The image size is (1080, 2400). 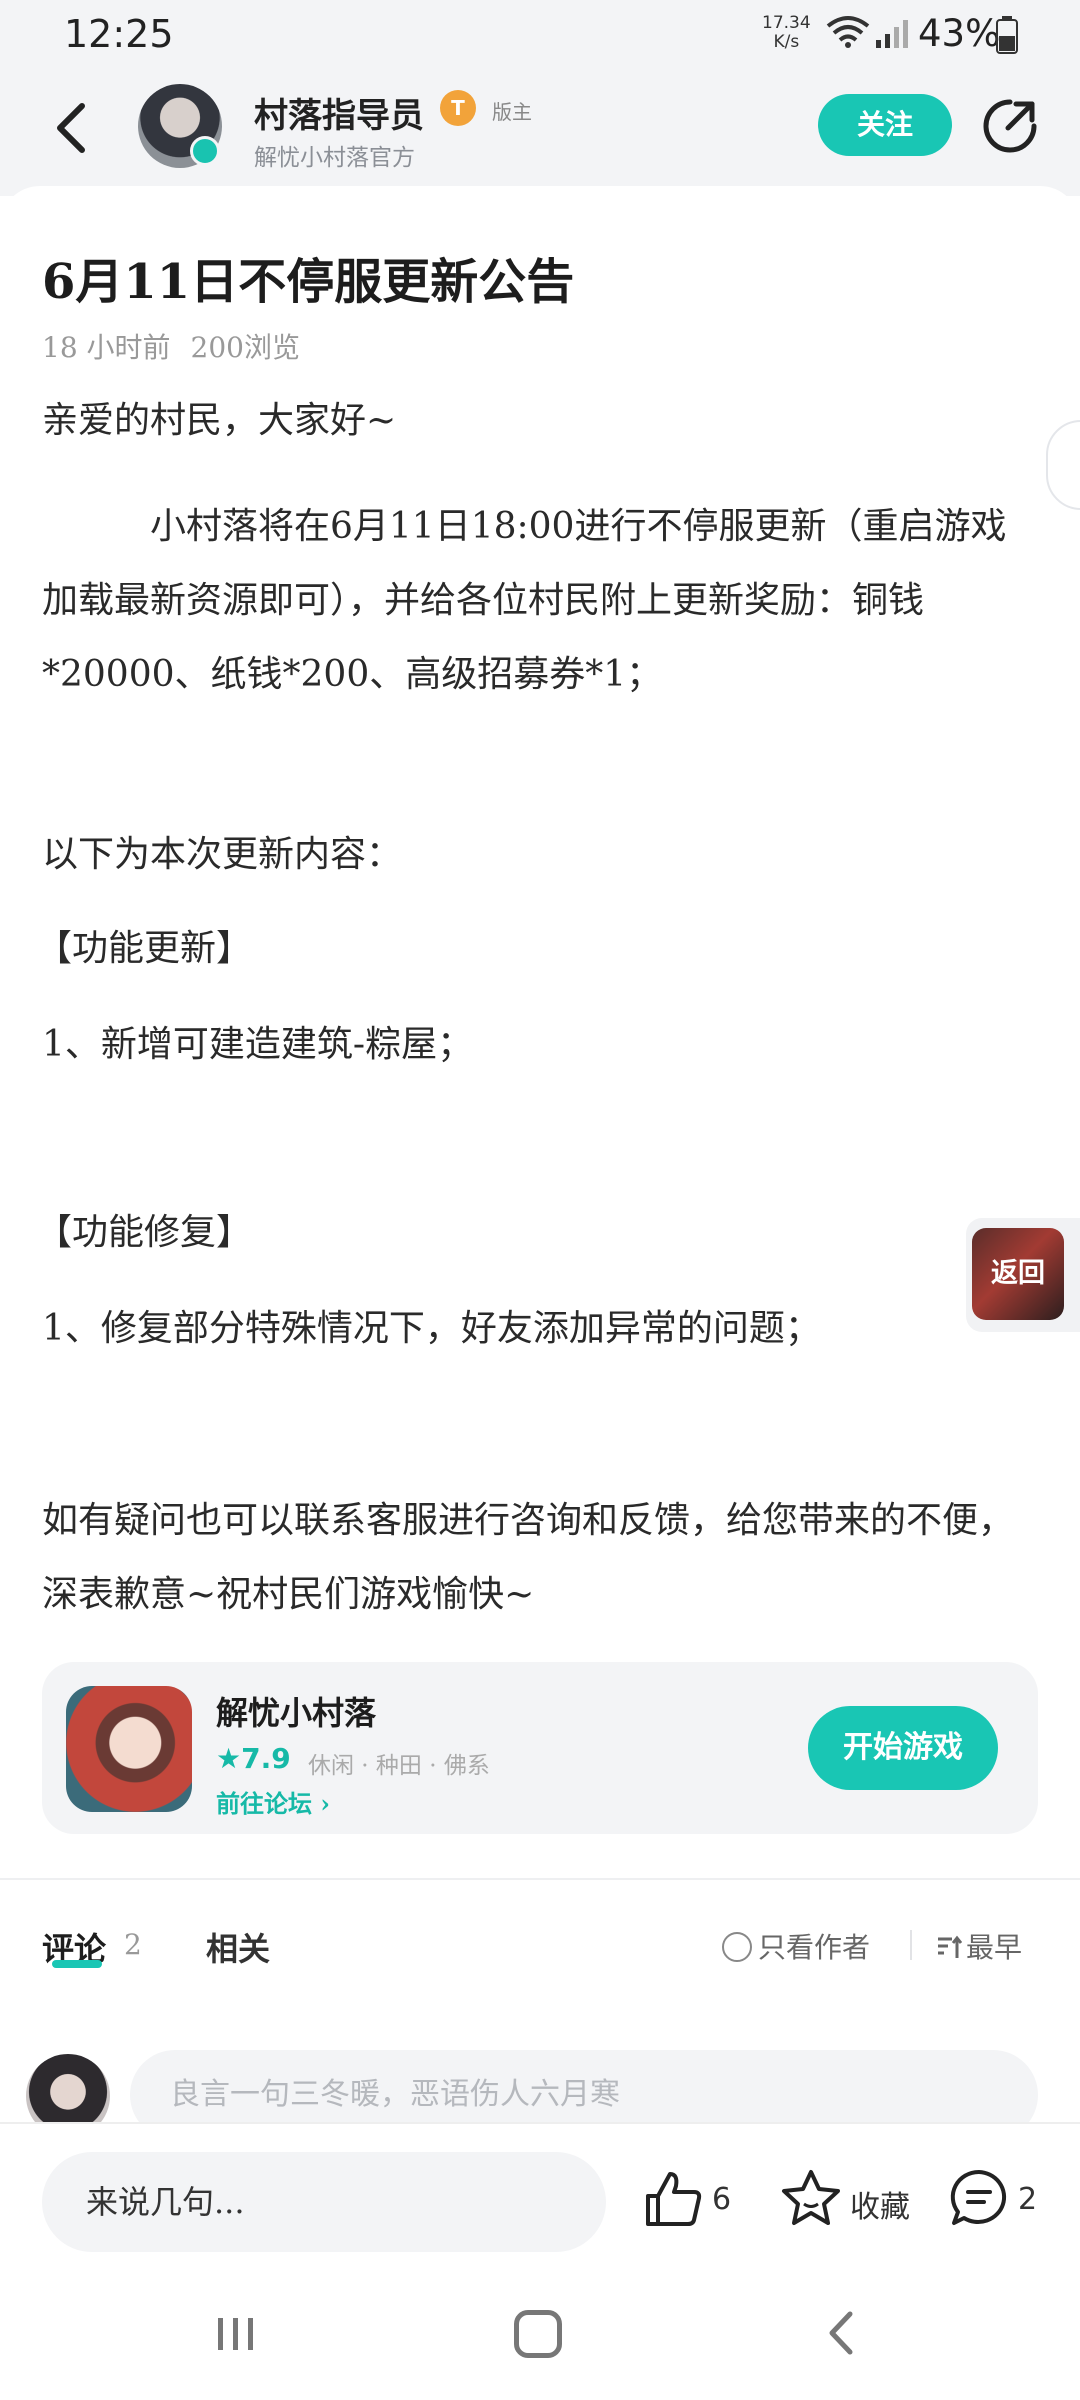 I want to click on network-speed-unit: K/s, so click(x=786, y=42).